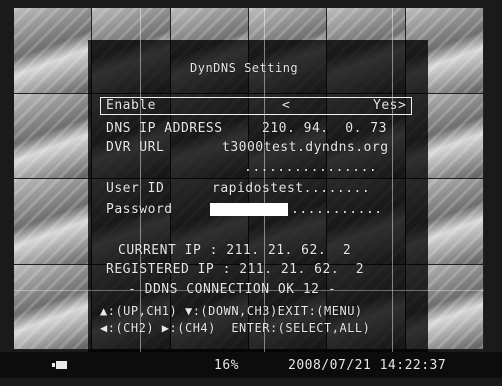 Image resolution: width=502 pixels, height=386 pixels. I want to click on camera-icon, so click(59, 365).